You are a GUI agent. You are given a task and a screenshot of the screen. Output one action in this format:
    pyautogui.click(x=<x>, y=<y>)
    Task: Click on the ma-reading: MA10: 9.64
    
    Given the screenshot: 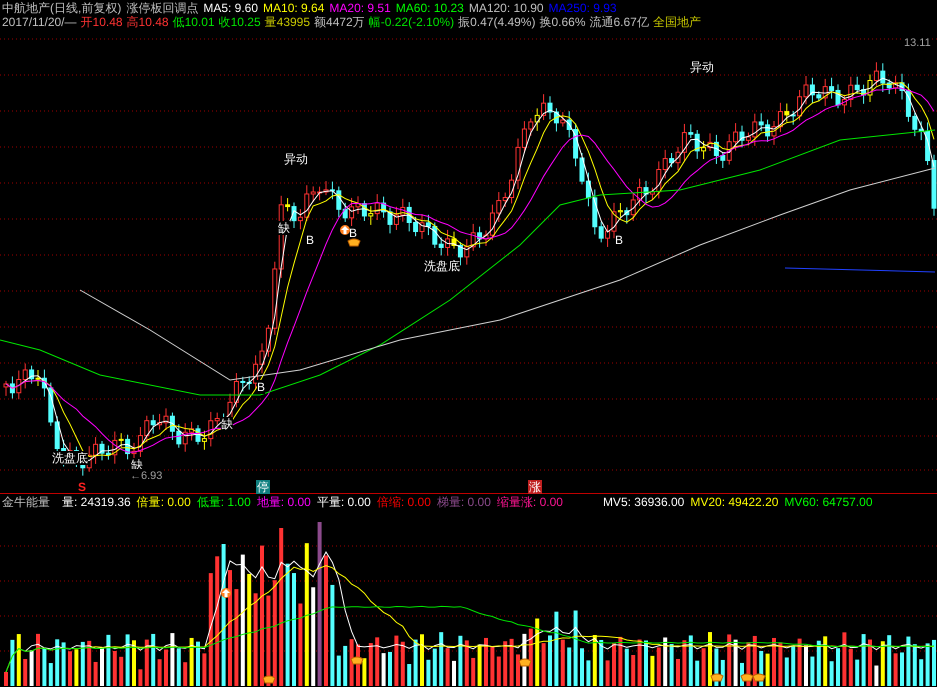 What is the action you would take?
    pyautogui.click(x=293, y=8)
    